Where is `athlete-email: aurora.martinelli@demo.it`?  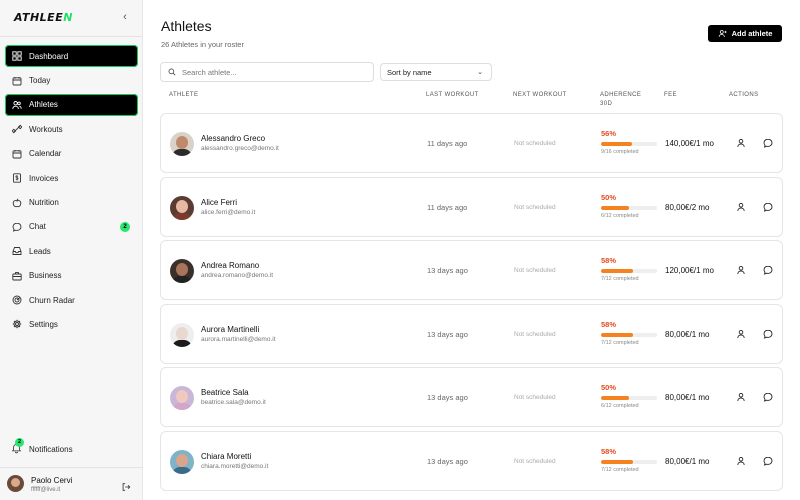
athlete-email: aurora.martinelli@demo.it is located at coordinates (238, 339).